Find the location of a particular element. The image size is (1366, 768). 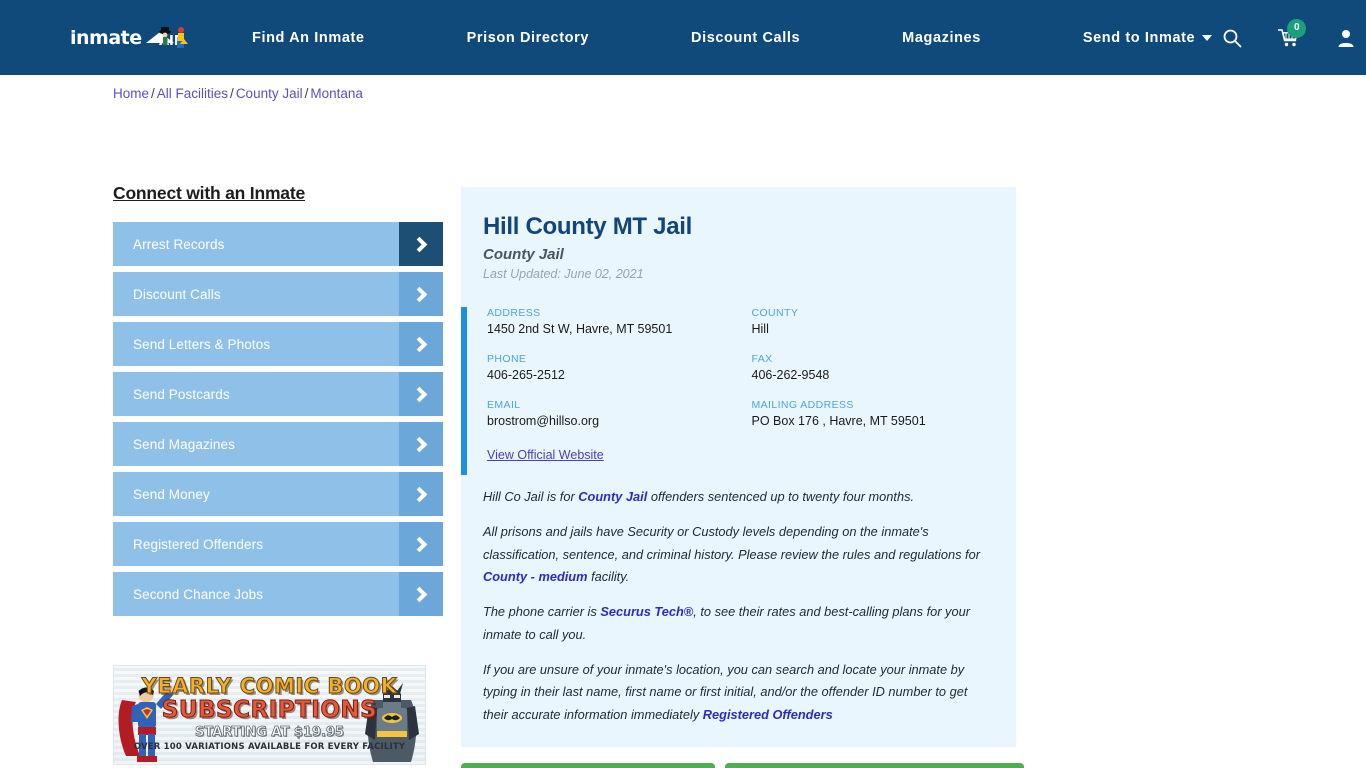

logo-text: inmate is located at coordinates (106, 37).